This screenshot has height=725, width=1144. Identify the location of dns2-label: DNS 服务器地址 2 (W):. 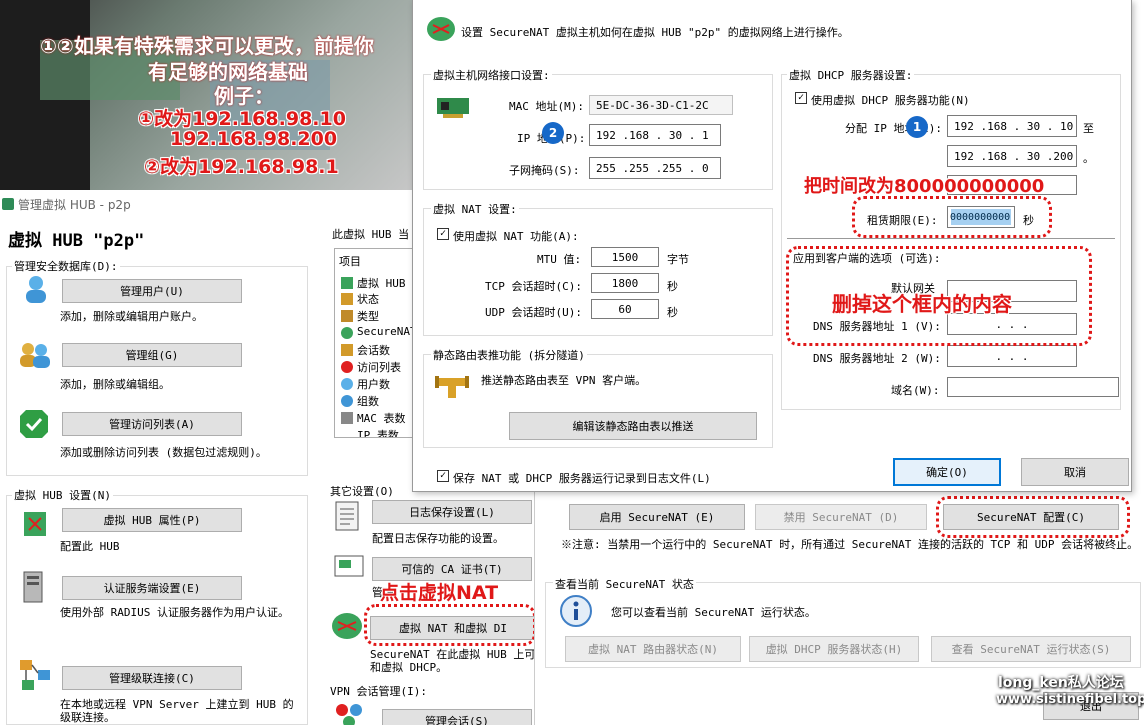
(877, 358).